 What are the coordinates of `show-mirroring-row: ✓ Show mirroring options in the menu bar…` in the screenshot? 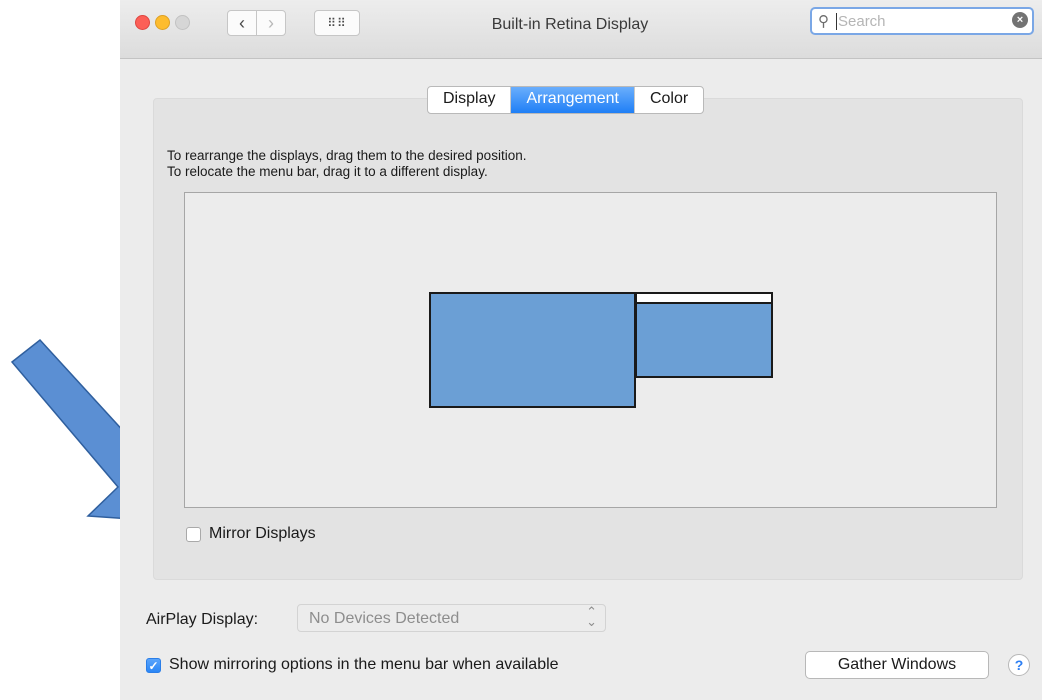 It's located at (352, 665).